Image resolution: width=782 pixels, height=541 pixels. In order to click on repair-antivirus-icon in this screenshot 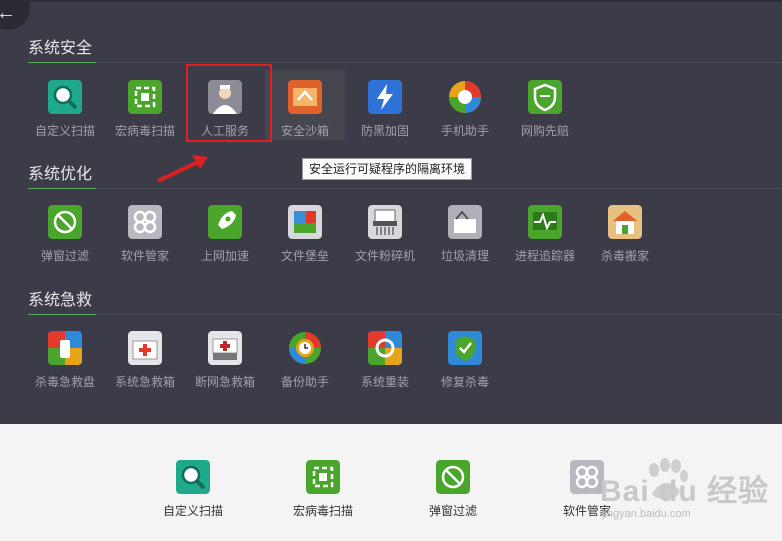, I will do `click(465, 348)`.